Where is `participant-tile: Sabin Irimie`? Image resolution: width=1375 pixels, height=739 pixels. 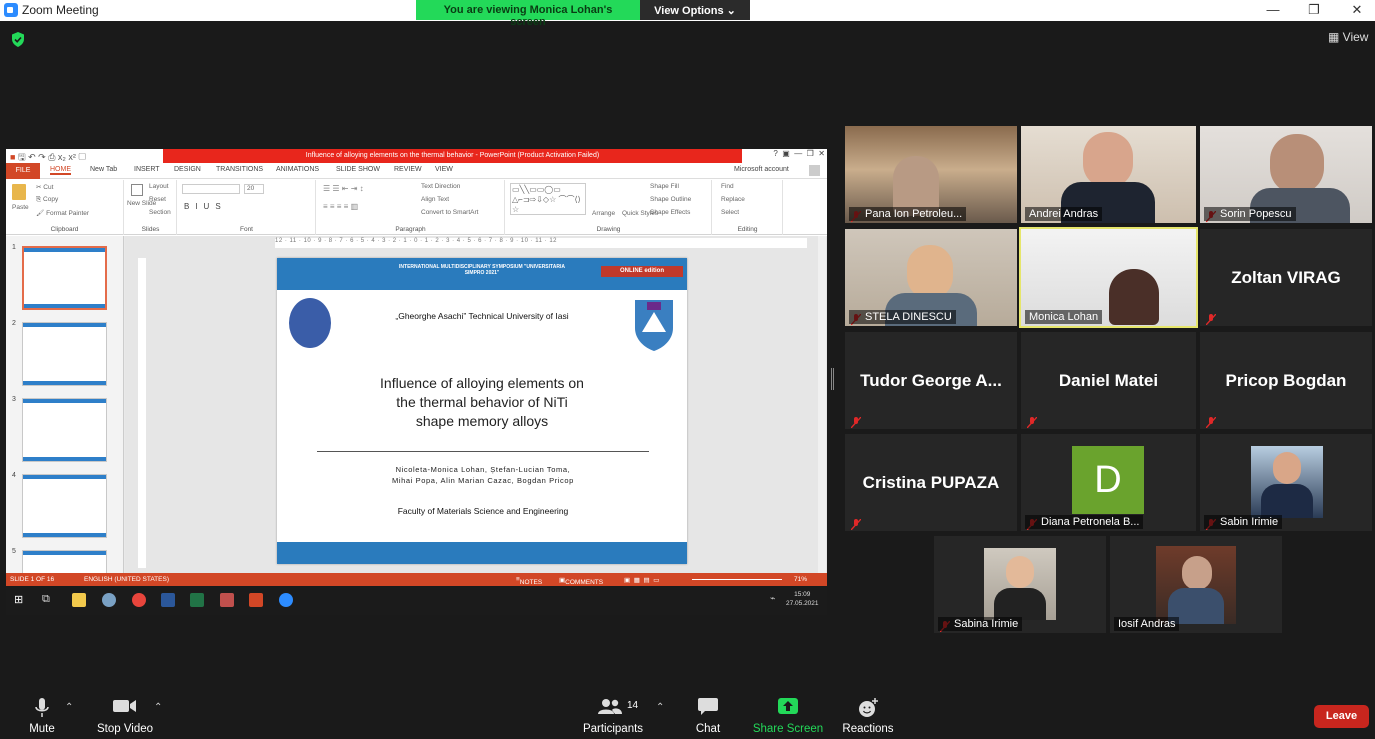 participant-tile: Sabin Irimie is located at coordinates (1286, 482).